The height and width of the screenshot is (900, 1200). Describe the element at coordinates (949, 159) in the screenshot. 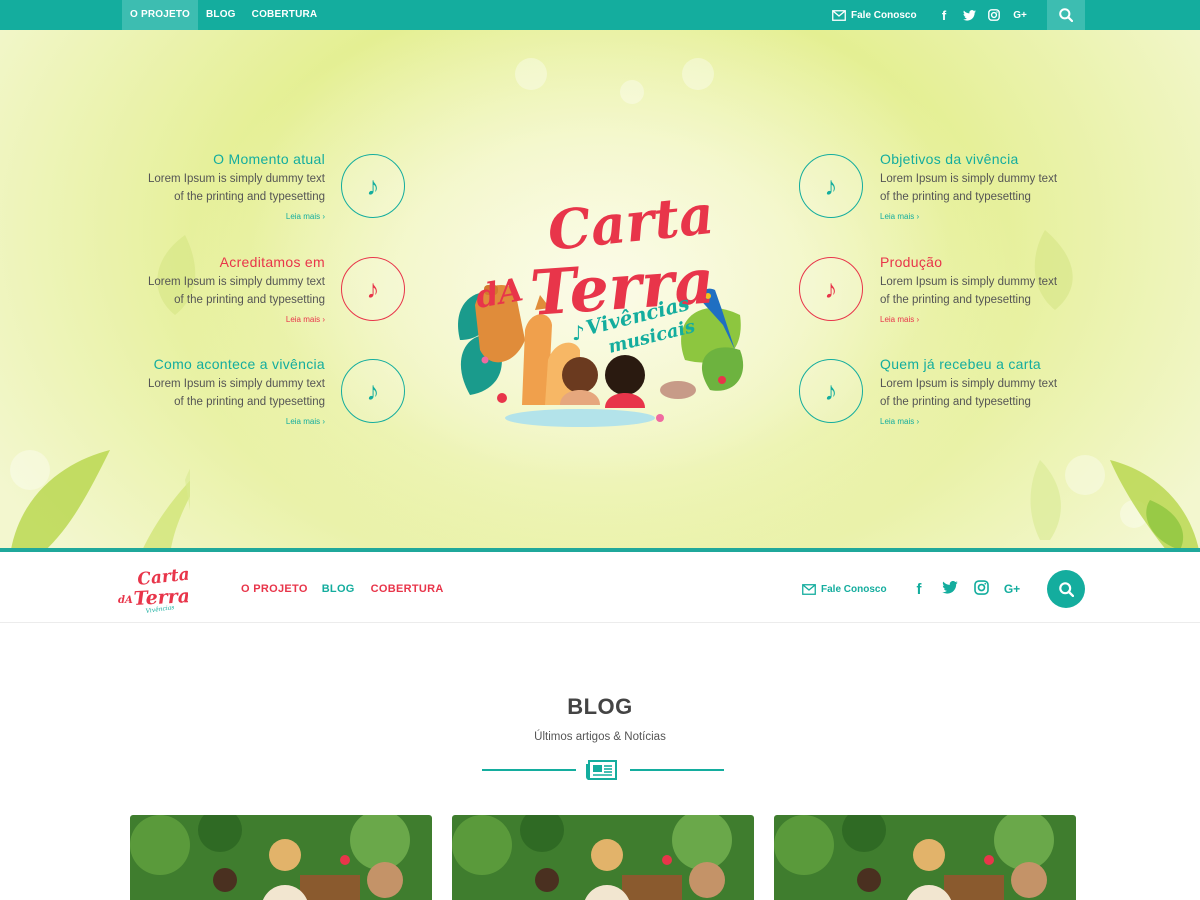

I see `feature-title: Objetivos da vivência` at that location.